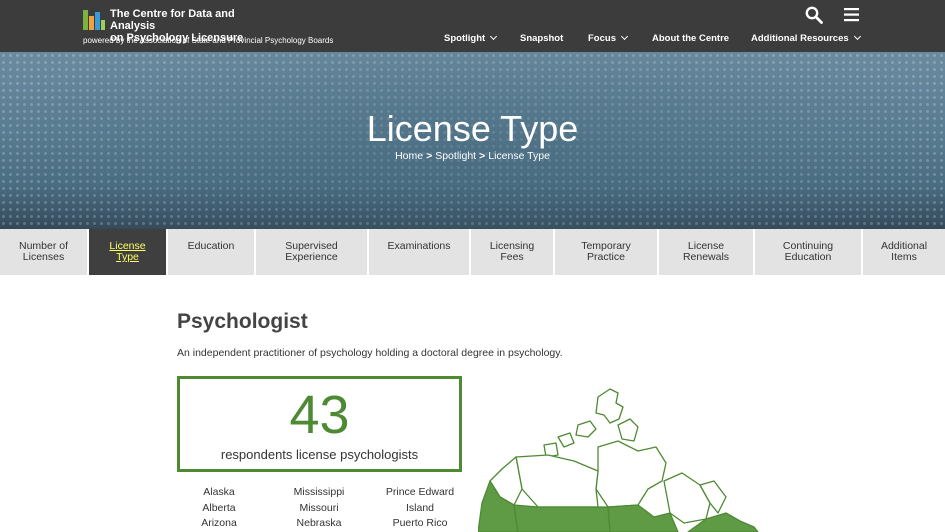  I want to click on stat-card: 43 respondents license psychologists, so click(319, 424).